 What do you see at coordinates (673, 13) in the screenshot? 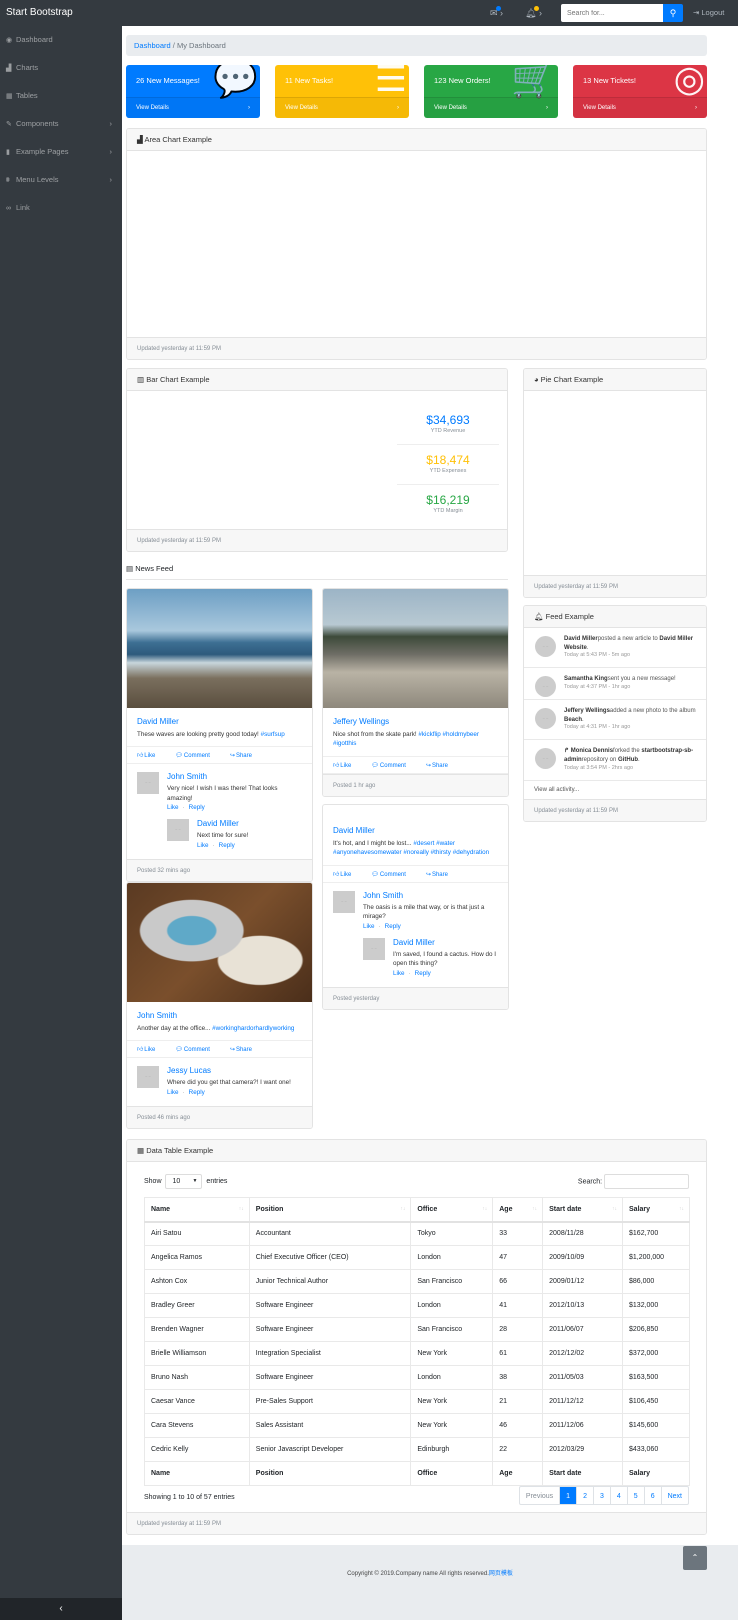
I see `search-button: ⚲` at bounding box center [673, 13].